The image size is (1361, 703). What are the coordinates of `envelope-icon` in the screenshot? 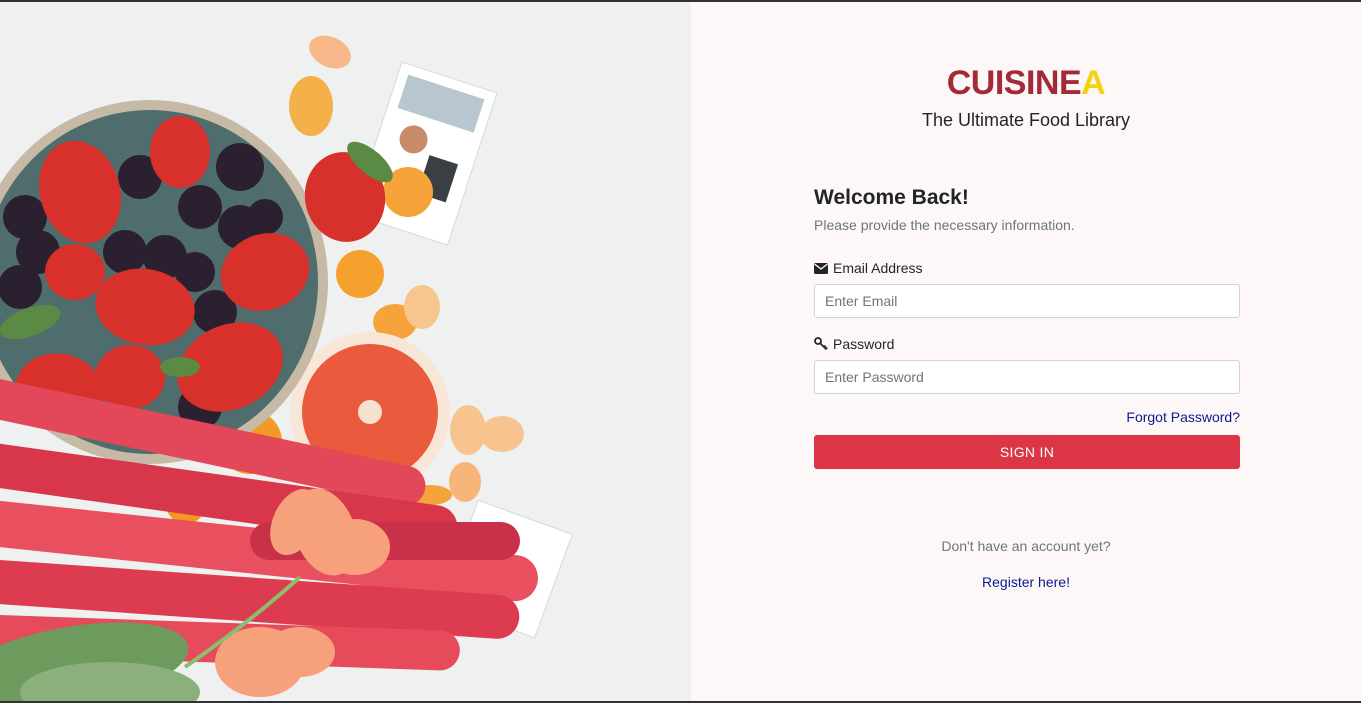 It's located at (821, 268).